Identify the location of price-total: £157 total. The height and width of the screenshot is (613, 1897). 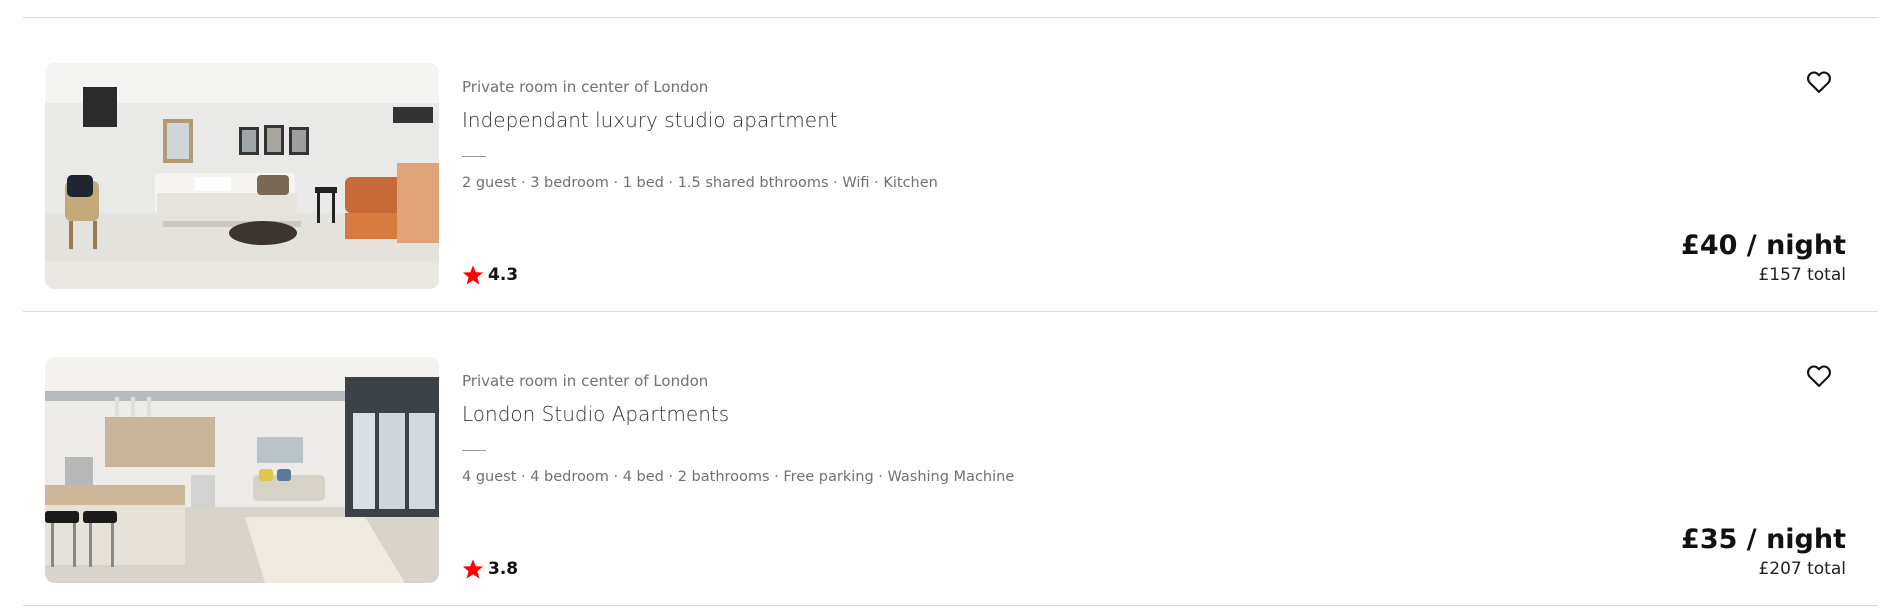
(1802, 275).